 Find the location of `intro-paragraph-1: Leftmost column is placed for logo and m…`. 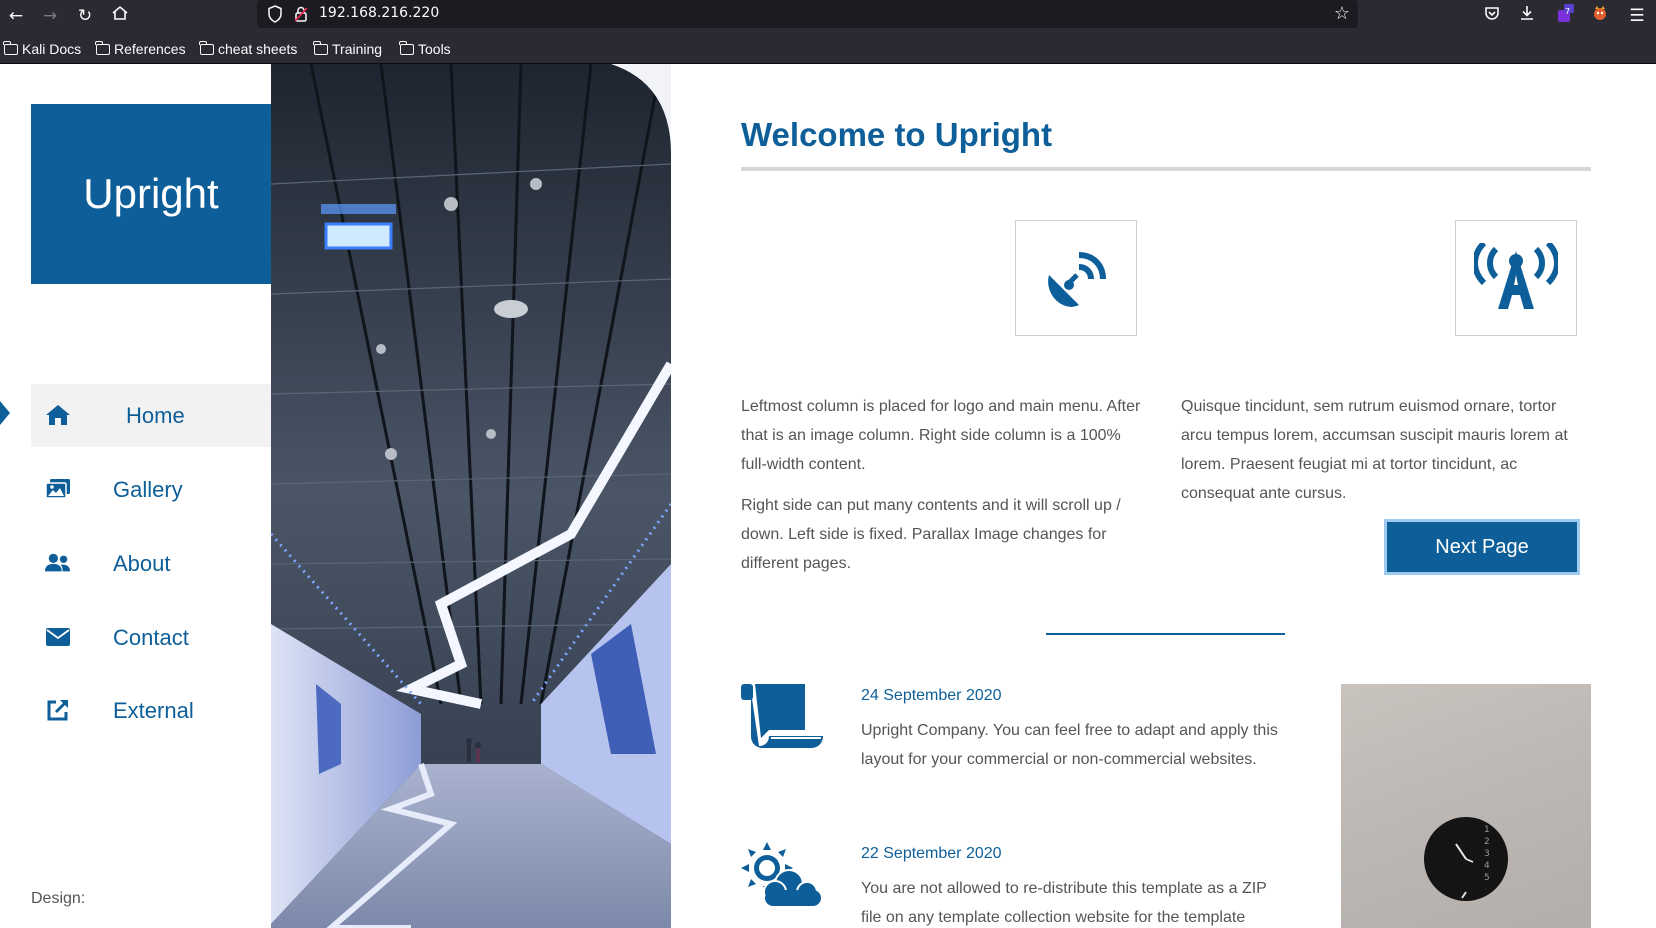

intro-paragraph-1: Leftmost column is placed for logo and m… is located at coordinates (941, 435).